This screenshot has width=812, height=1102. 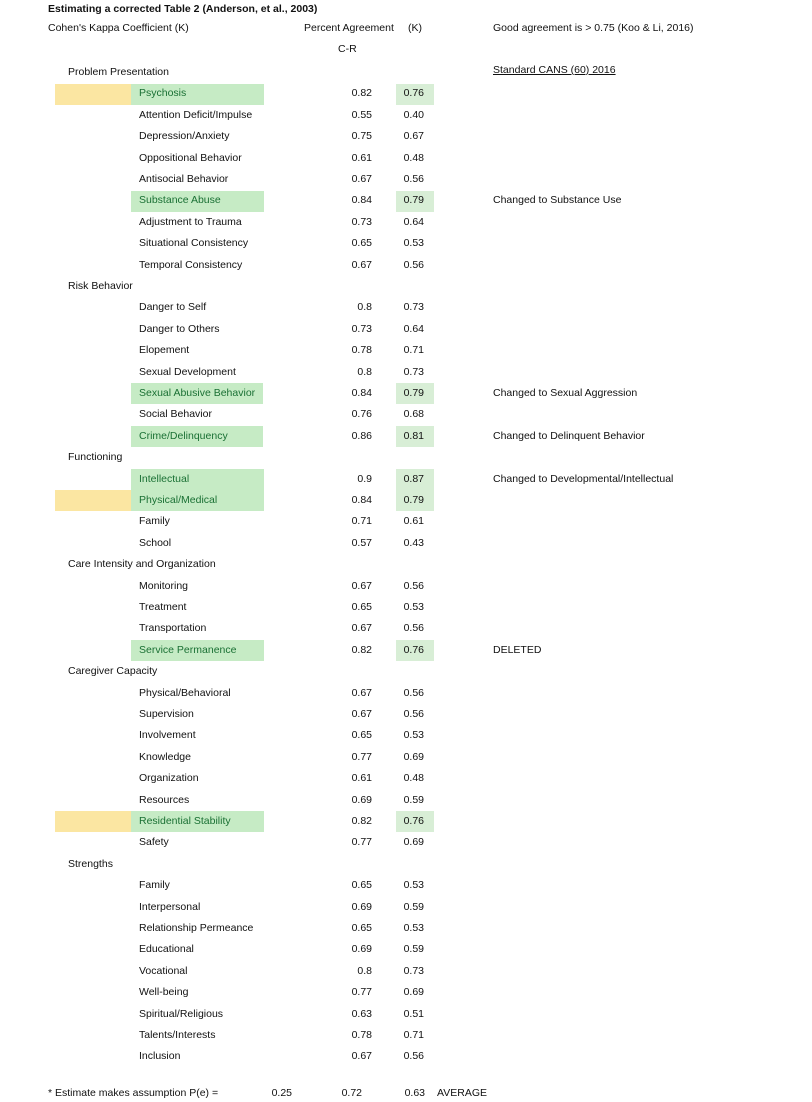 I want to click on subtitle: Cohen's Kappa Coefficient (K), so click(x=118, y=28).